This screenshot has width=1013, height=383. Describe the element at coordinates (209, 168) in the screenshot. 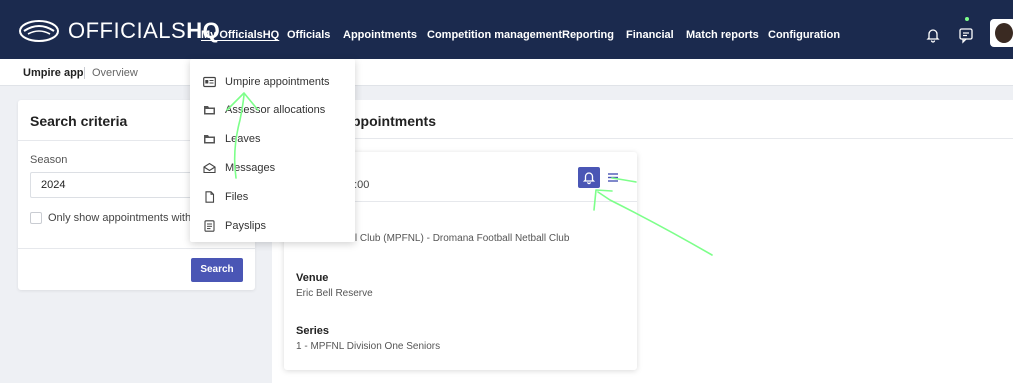

I see `envelope-icon` at that location.